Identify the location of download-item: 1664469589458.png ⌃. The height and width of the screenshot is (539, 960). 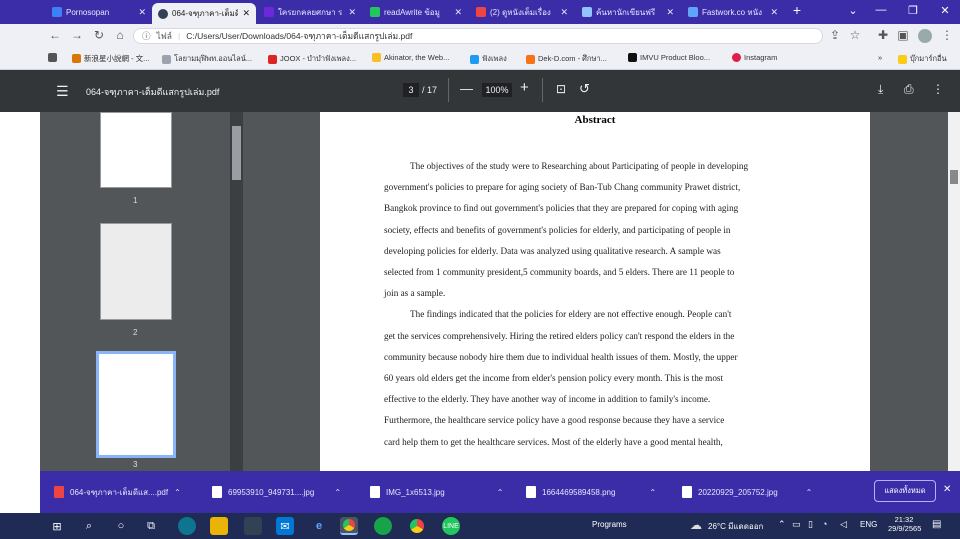
(591, 492).